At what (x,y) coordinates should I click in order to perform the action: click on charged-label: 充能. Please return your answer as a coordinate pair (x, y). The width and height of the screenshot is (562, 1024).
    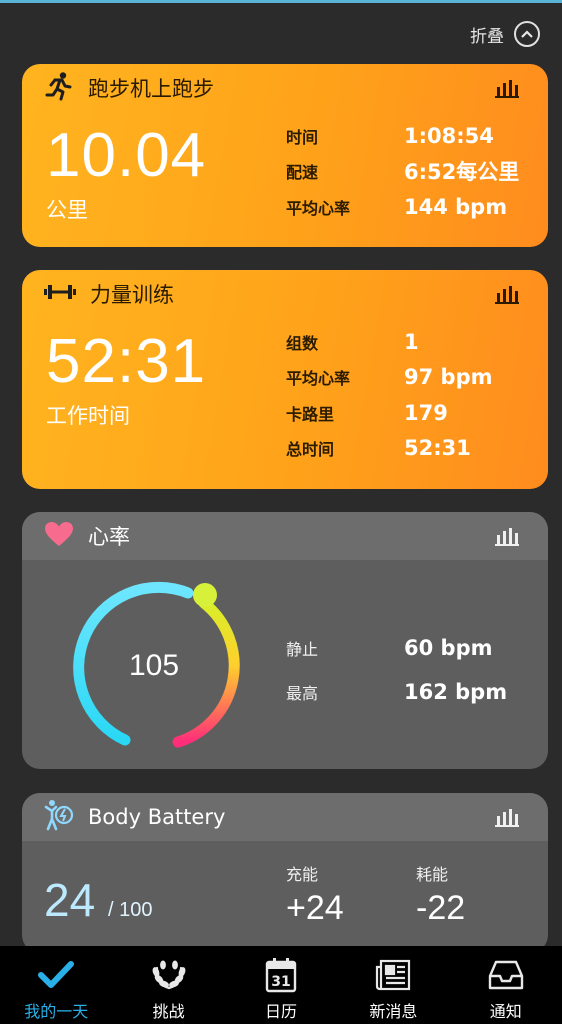
    Looking at the image, I should click on (302, 874).